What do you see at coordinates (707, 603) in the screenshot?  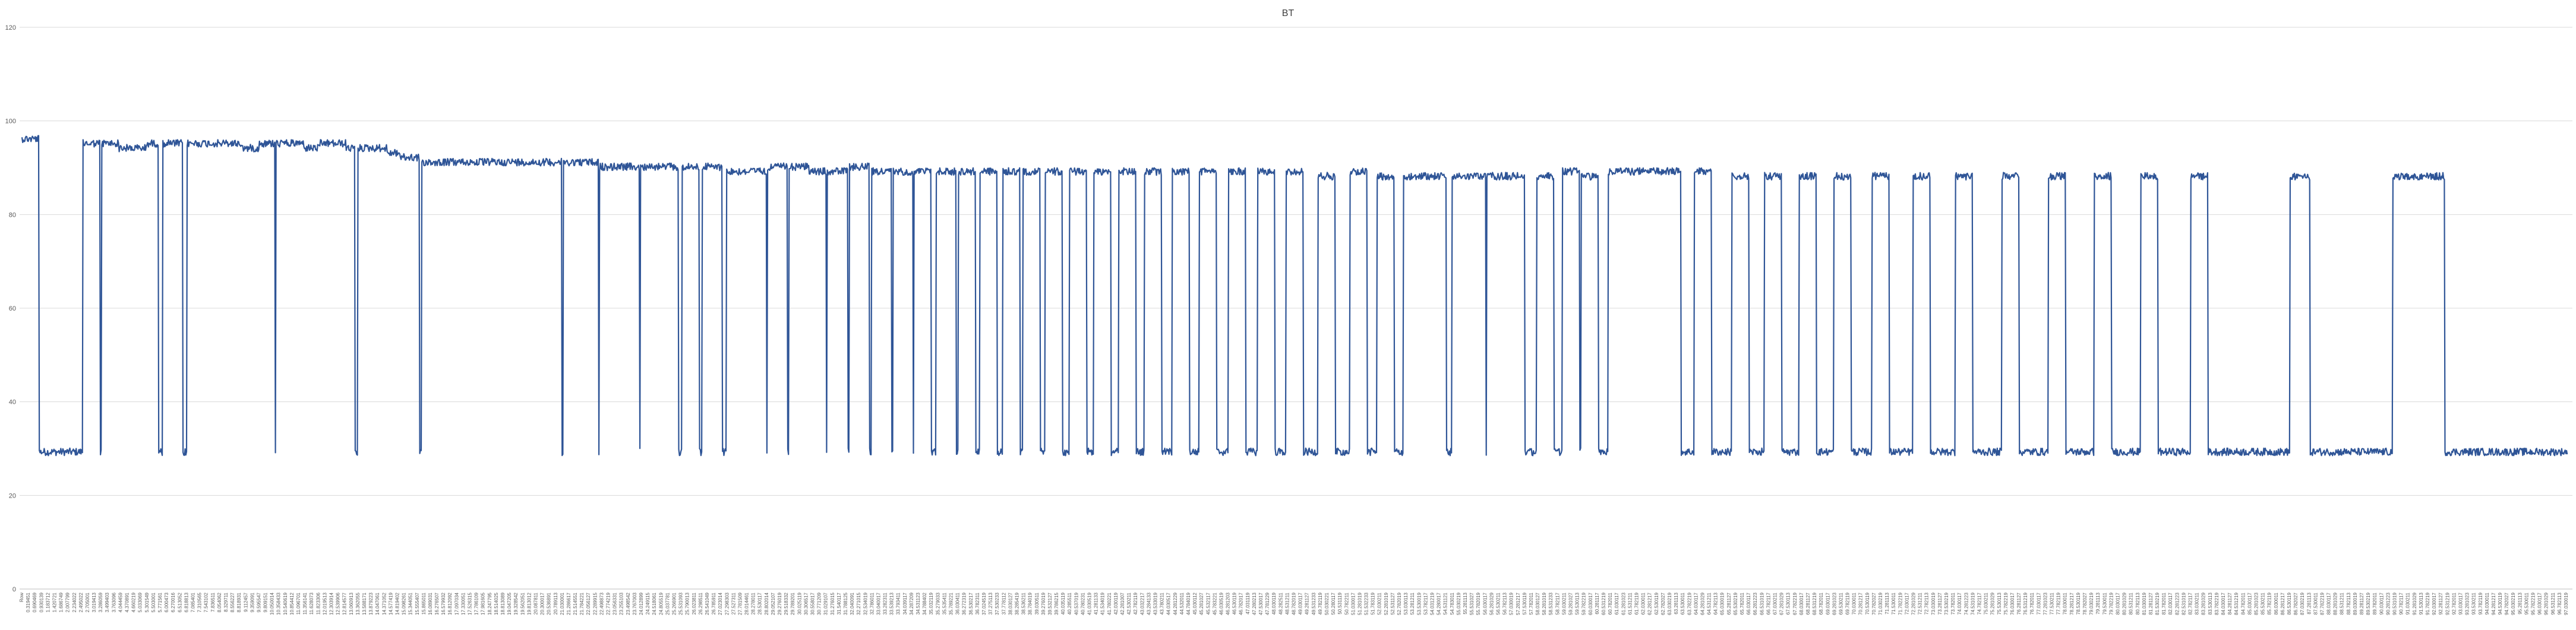 I see `x-tick-label: 26.541049` at bounding box center [707, 603].